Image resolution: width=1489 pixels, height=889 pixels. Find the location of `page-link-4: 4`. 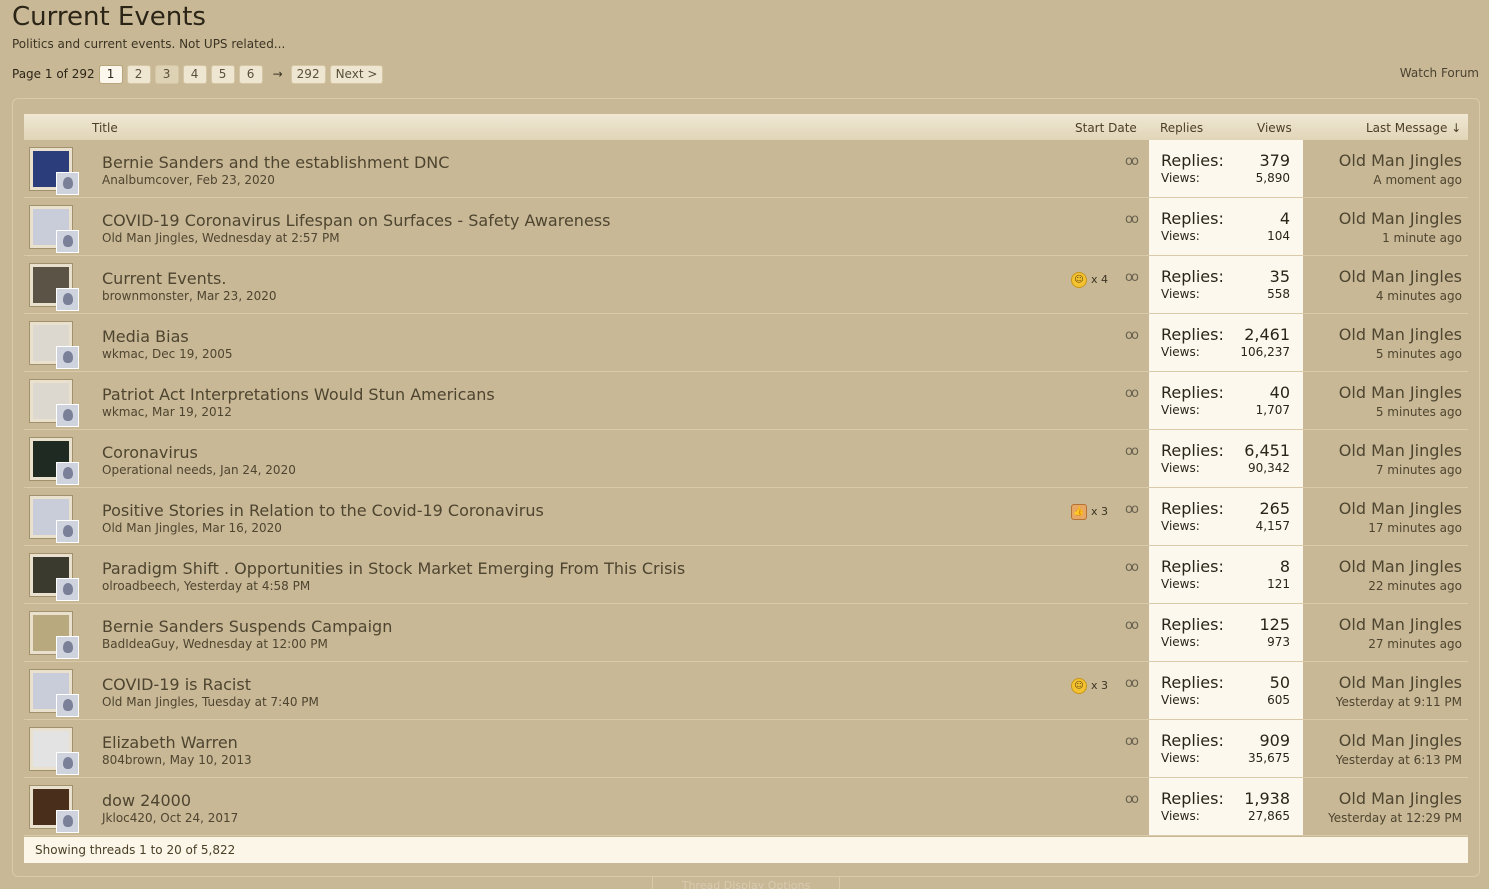

page-link-4: 4 is located at coordinates (194, 74).